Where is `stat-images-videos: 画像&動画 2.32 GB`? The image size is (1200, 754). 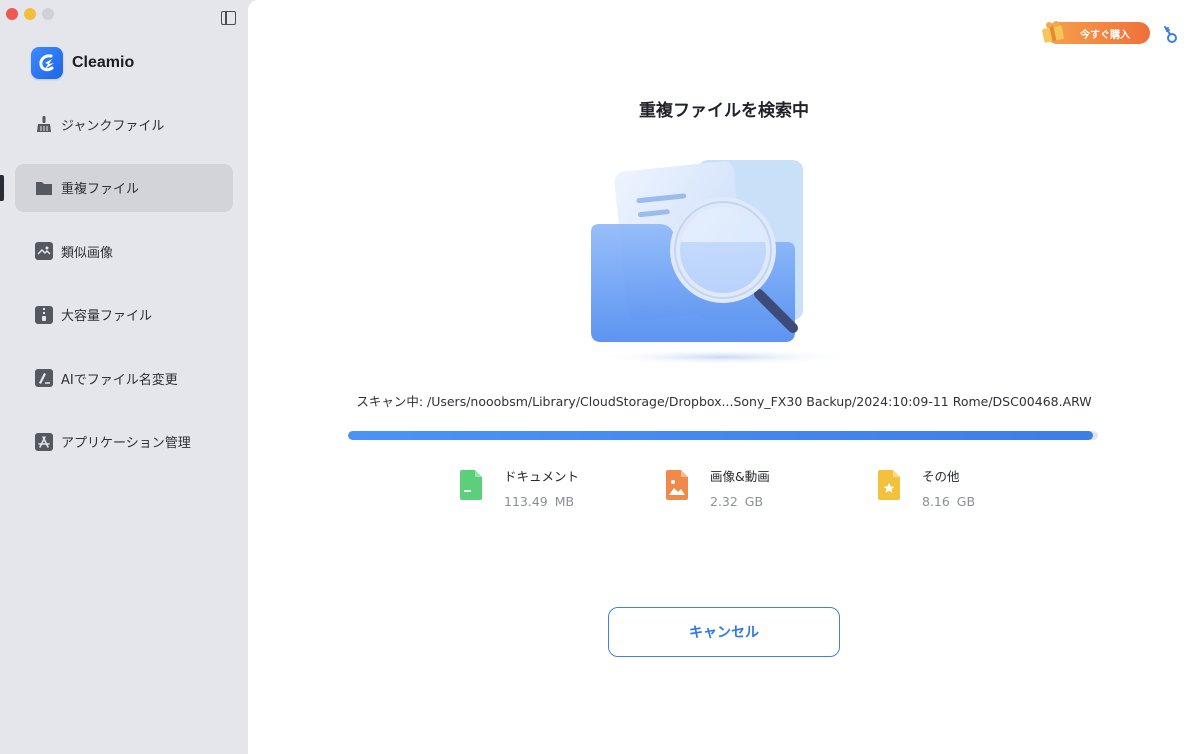 stat-images-videos: 画像&動画 2.32 GB is located at coordinates (717, 486).